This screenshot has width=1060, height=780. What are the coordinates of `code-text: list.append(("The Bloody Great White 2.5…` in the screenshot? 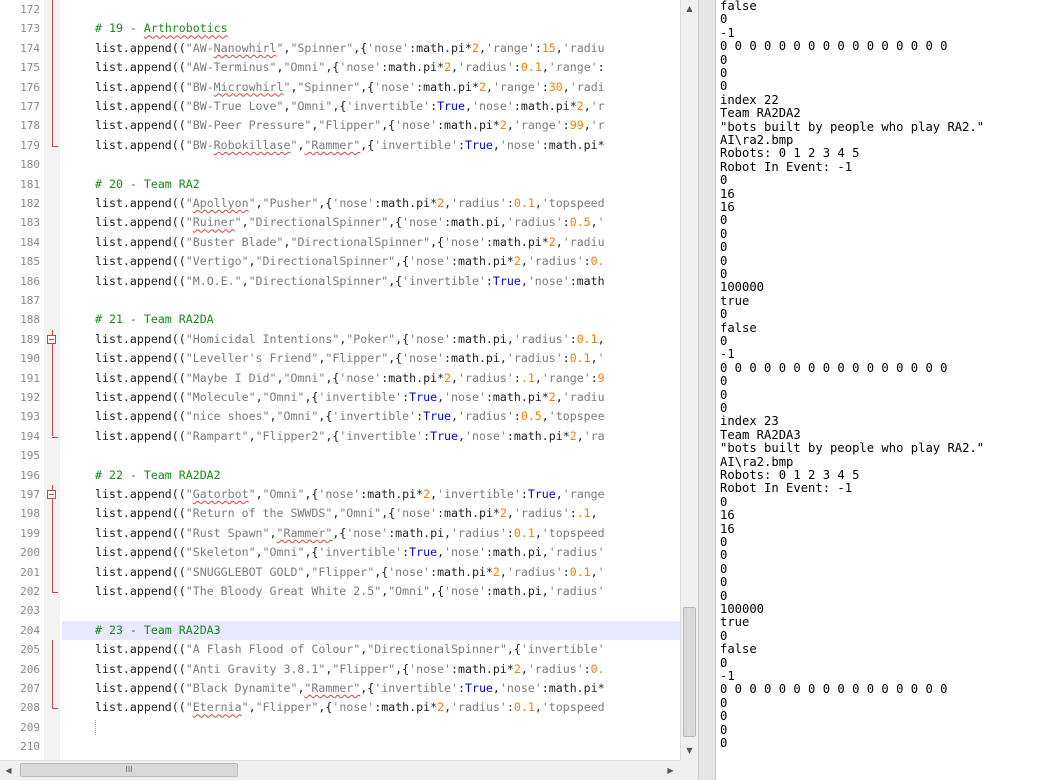 It's located at (350, 591).